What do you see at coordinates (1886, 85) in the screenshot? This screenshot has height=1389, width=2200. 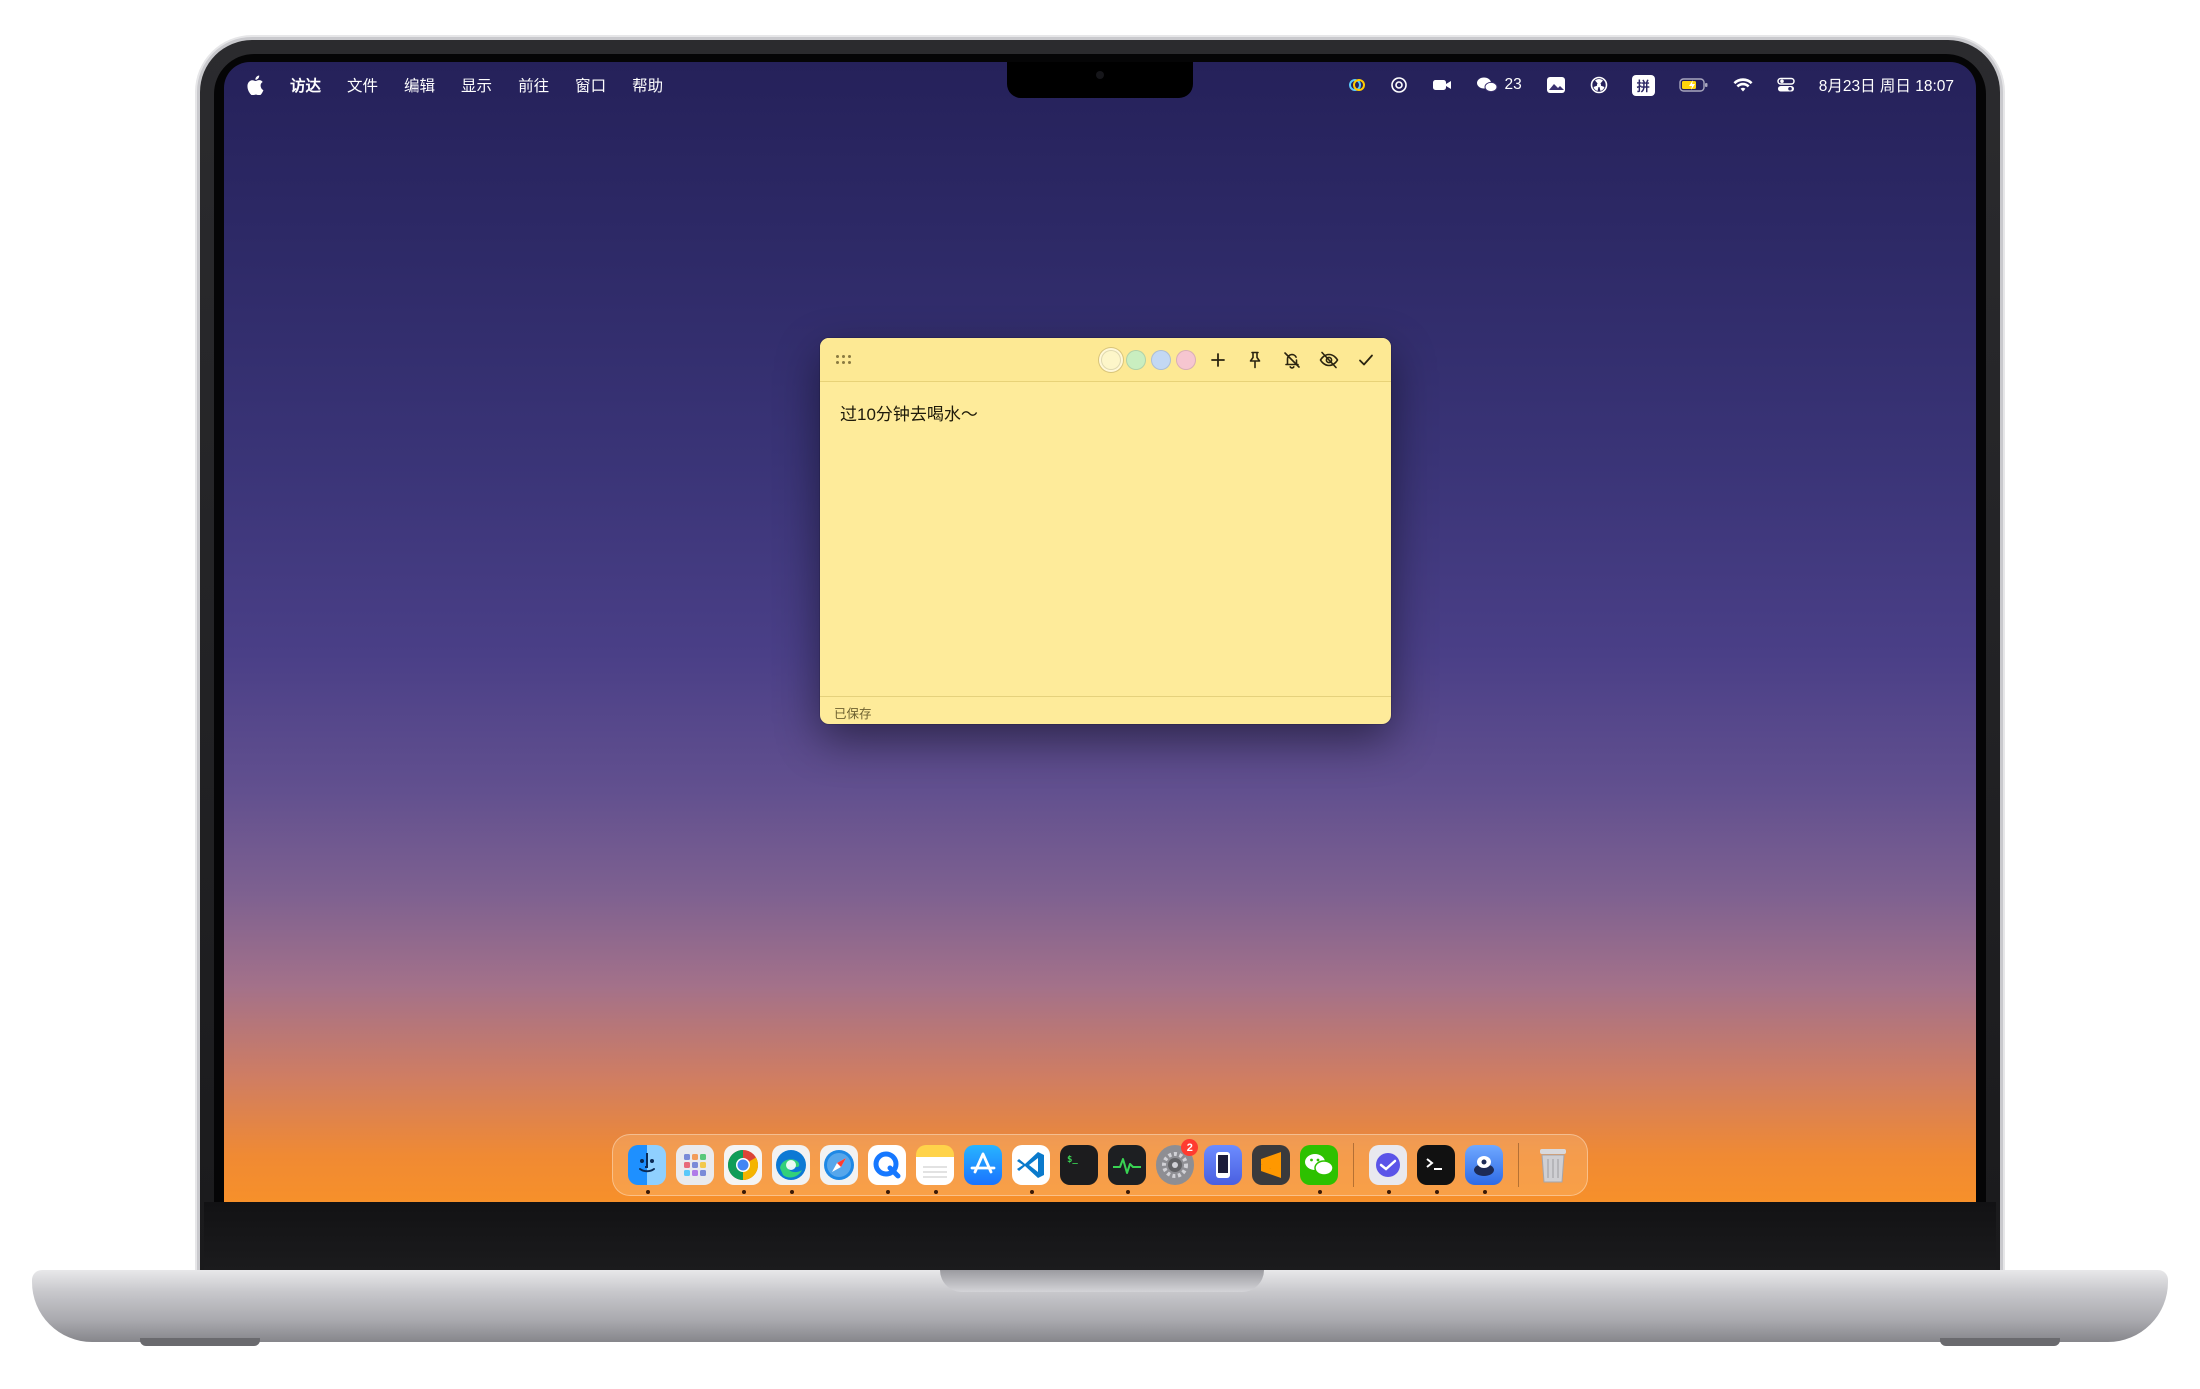 I see `menu-clock: 8月23日 周日 18:07` at bounding box center [1886, 85].